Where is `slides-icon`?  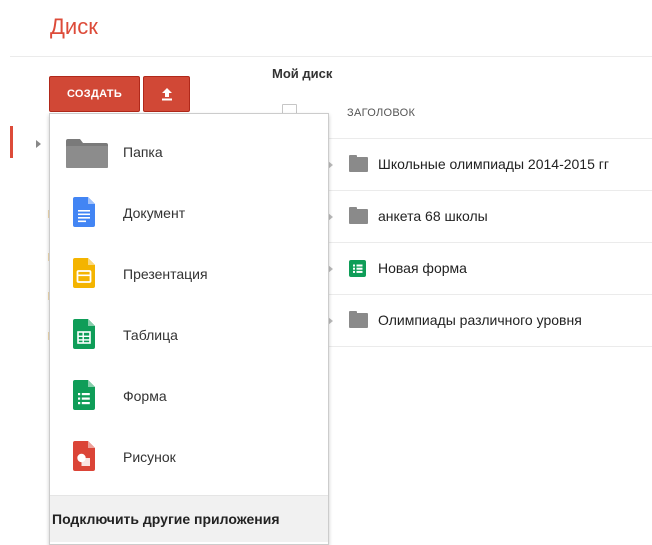
slides-icon is located at coordinates (84, 273).